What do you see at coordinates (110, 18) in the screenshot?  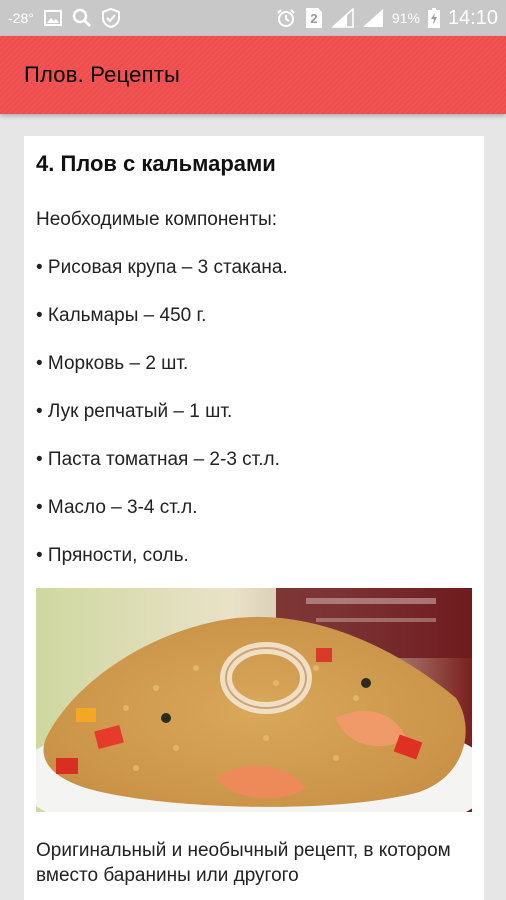 I see `shield-icon` at bounding box center [110, 18].